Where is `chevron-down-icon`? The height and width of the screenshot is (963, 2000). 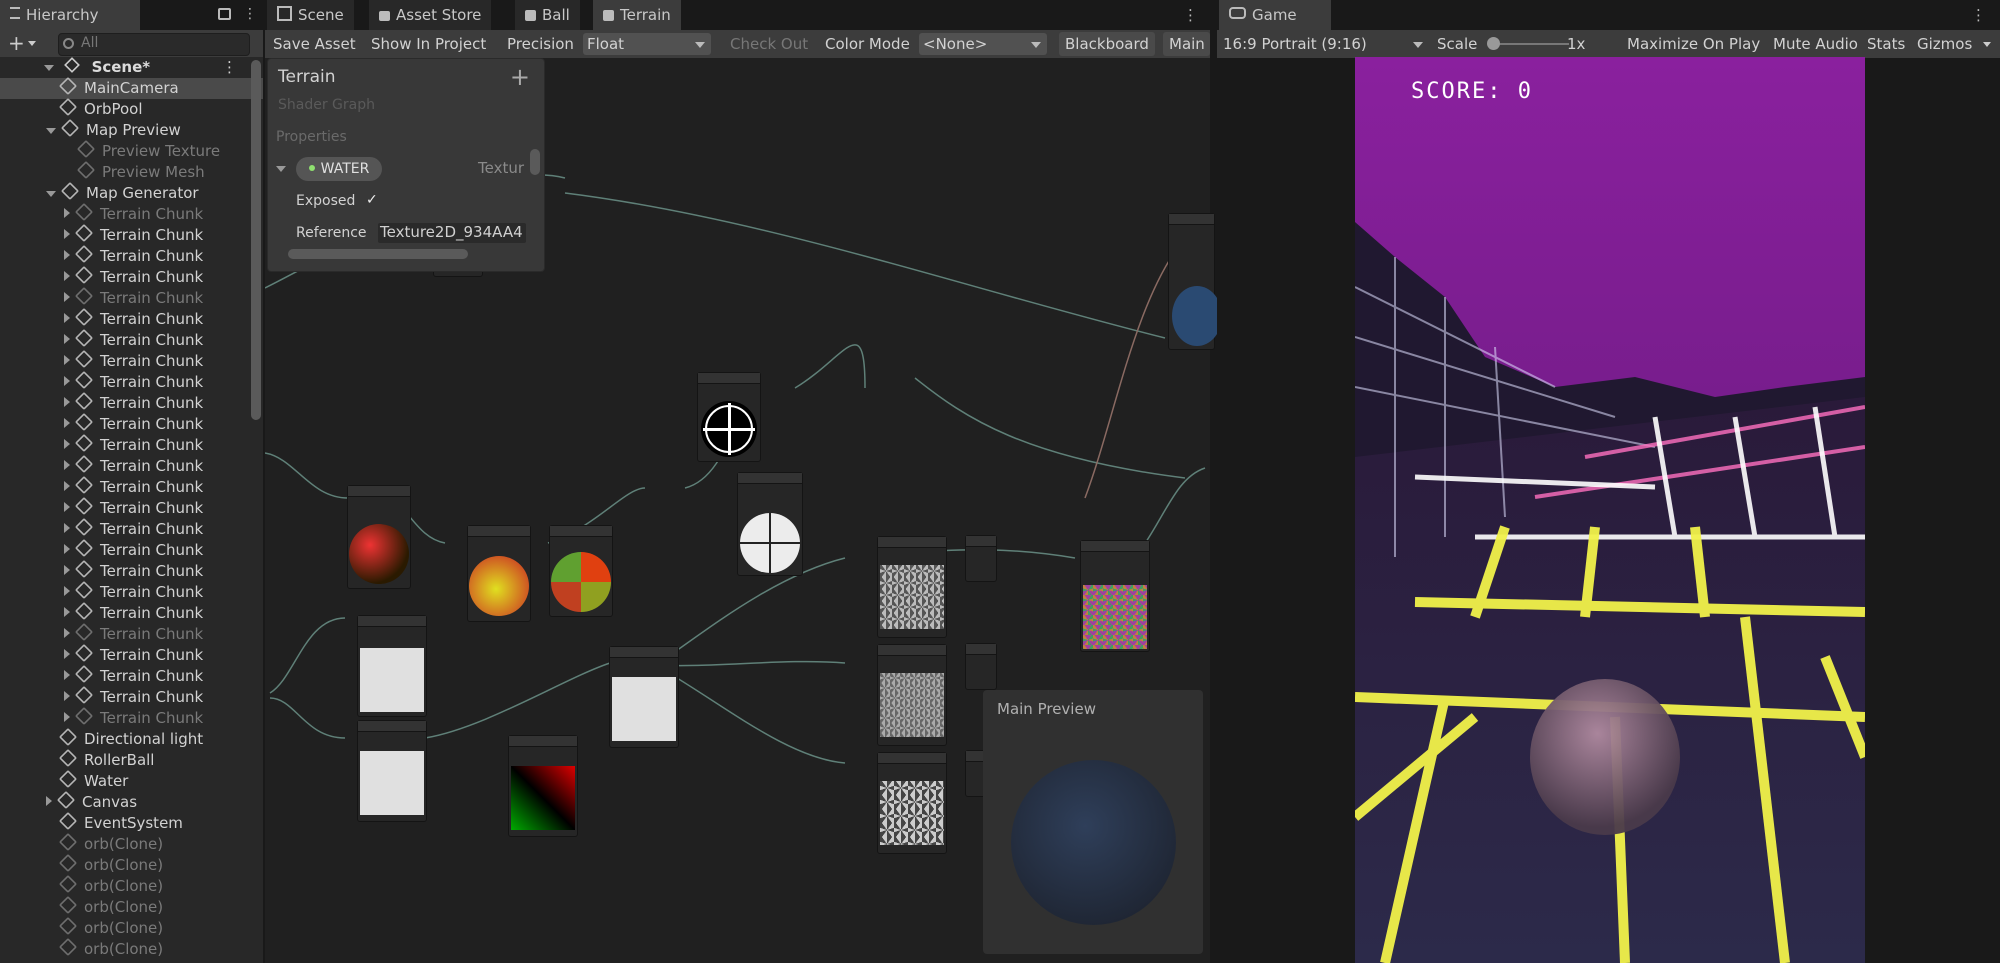
chevron-down-icon is located at coordinates (1987, 44).